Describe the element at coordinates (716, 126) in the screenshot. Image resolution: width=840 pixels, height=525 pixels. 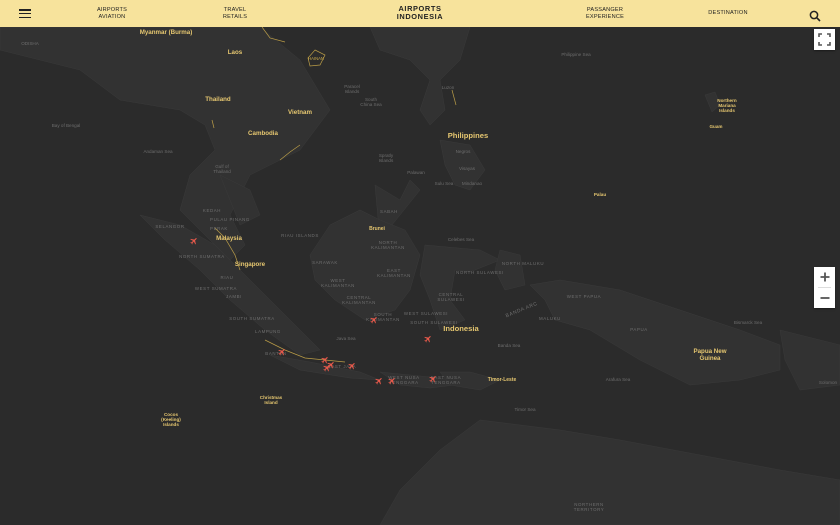
I see `place-label: Guam` at that location.